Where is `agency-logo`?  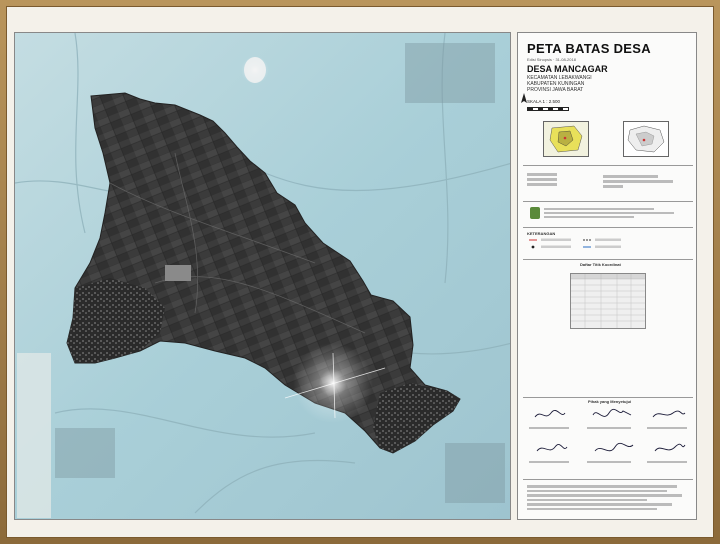
agency-logo is located at coordinates (535, 213).